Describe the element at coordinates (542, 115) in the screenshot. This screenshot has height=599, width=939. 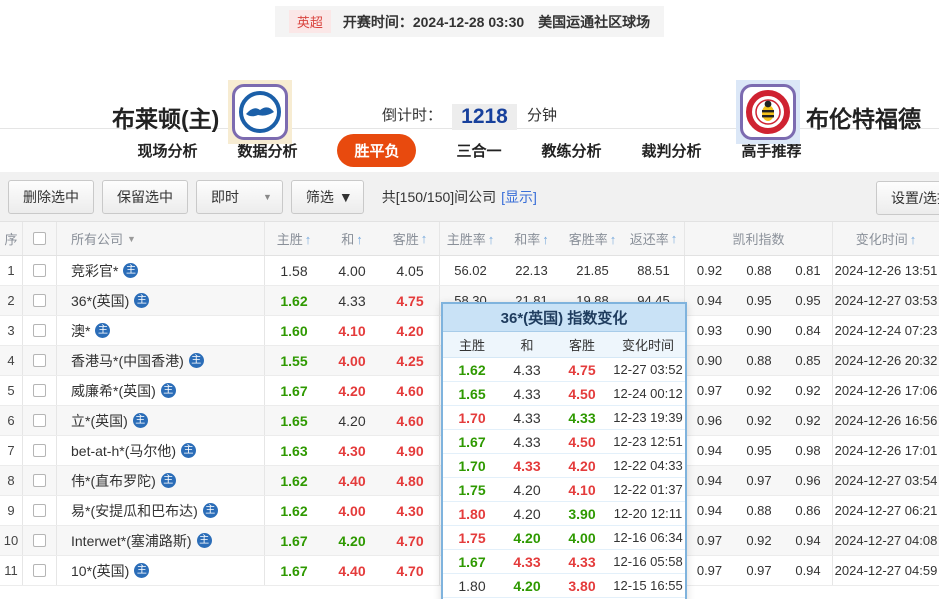
I see `countdown-unit: 分钟` at that location.